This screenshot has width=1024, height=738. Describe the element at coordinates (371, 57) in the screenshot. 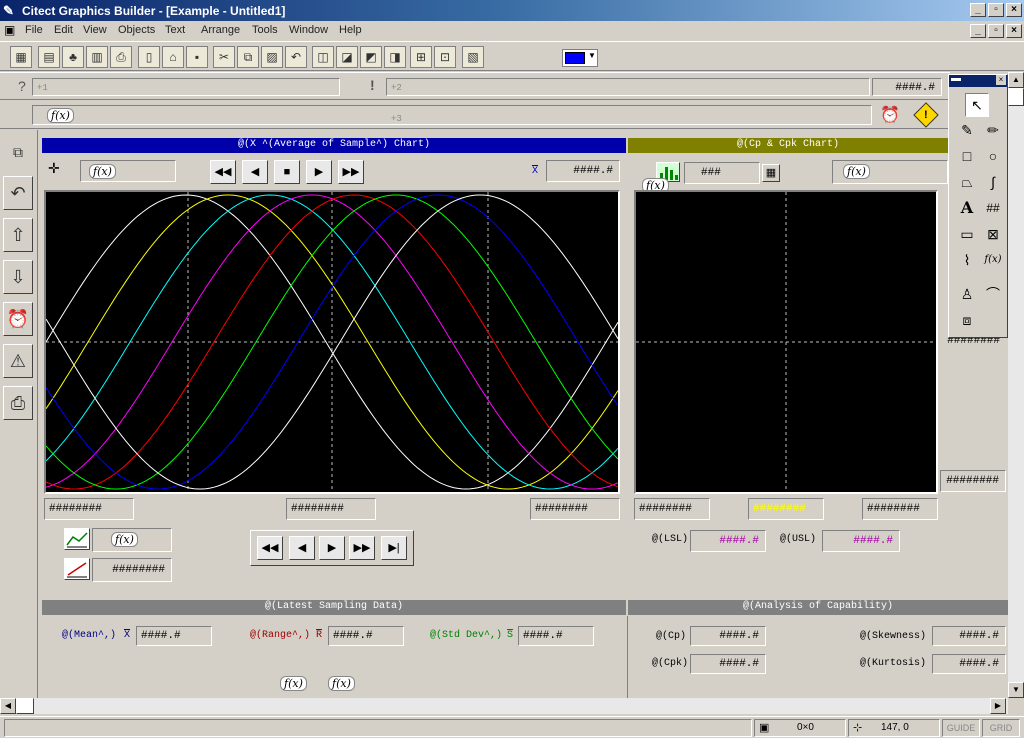

I see `front-icon: ◩` at that location.